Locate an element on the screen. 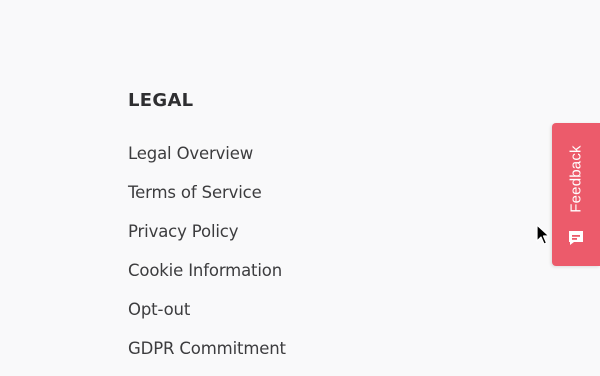  mouse-pointer-icon is located at coordinates (543, 234).